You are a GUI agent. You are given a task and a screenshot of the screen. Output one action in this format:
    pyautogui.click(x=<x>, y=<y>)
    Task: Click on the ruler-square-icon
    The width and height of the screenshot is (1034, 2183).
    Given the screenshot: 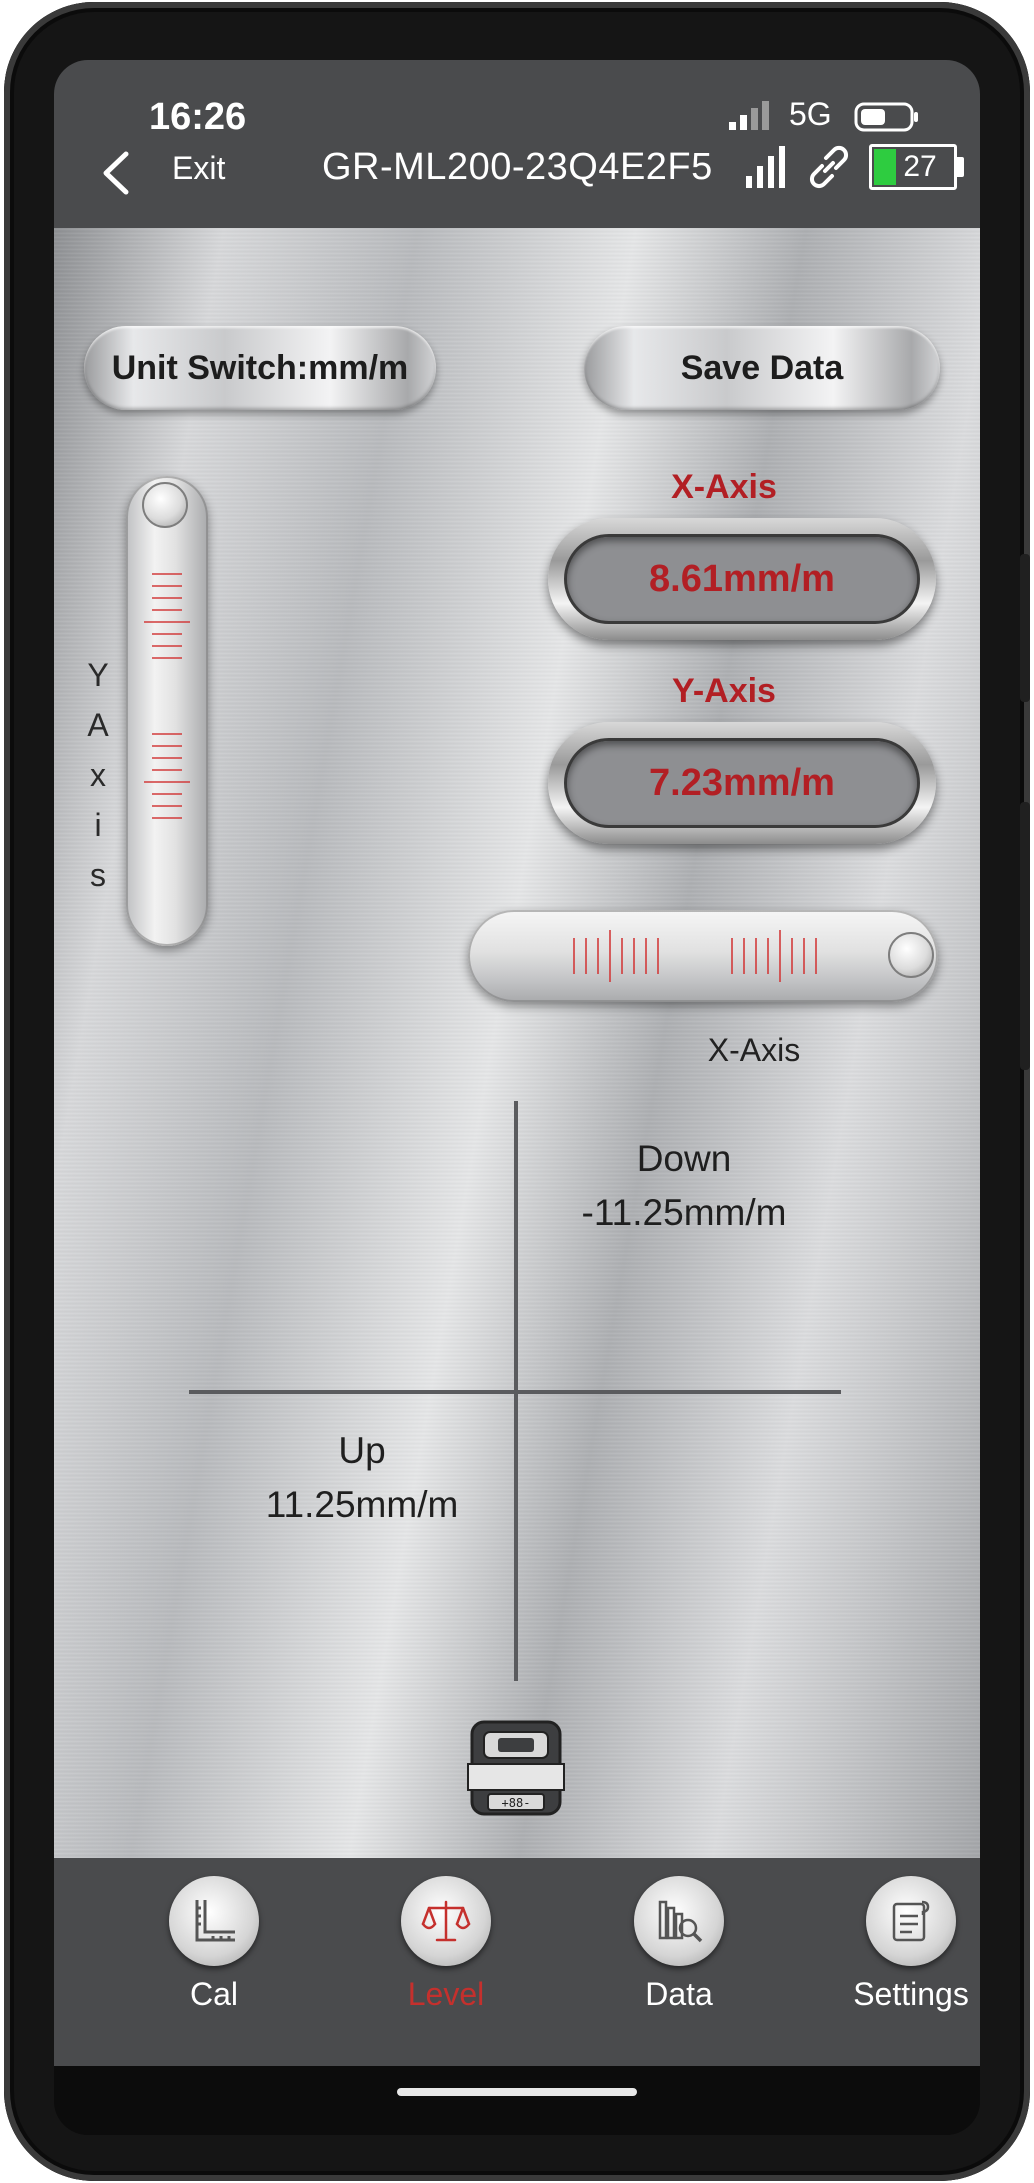 What is the action you would take?
    pyautogui.click(x=215, y=1921)
    